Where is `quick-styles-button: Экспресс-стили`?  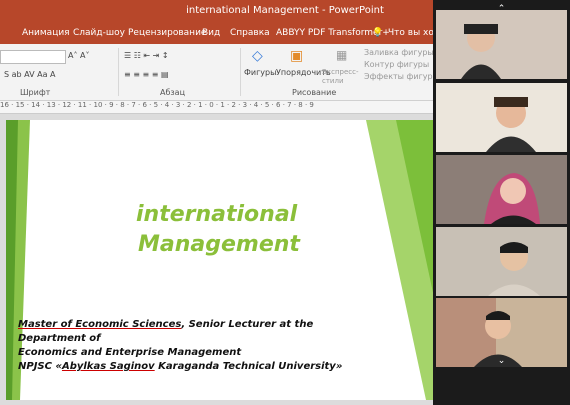
quick-styles-button: Экспресс-стили is located at coordinates (342, 77).